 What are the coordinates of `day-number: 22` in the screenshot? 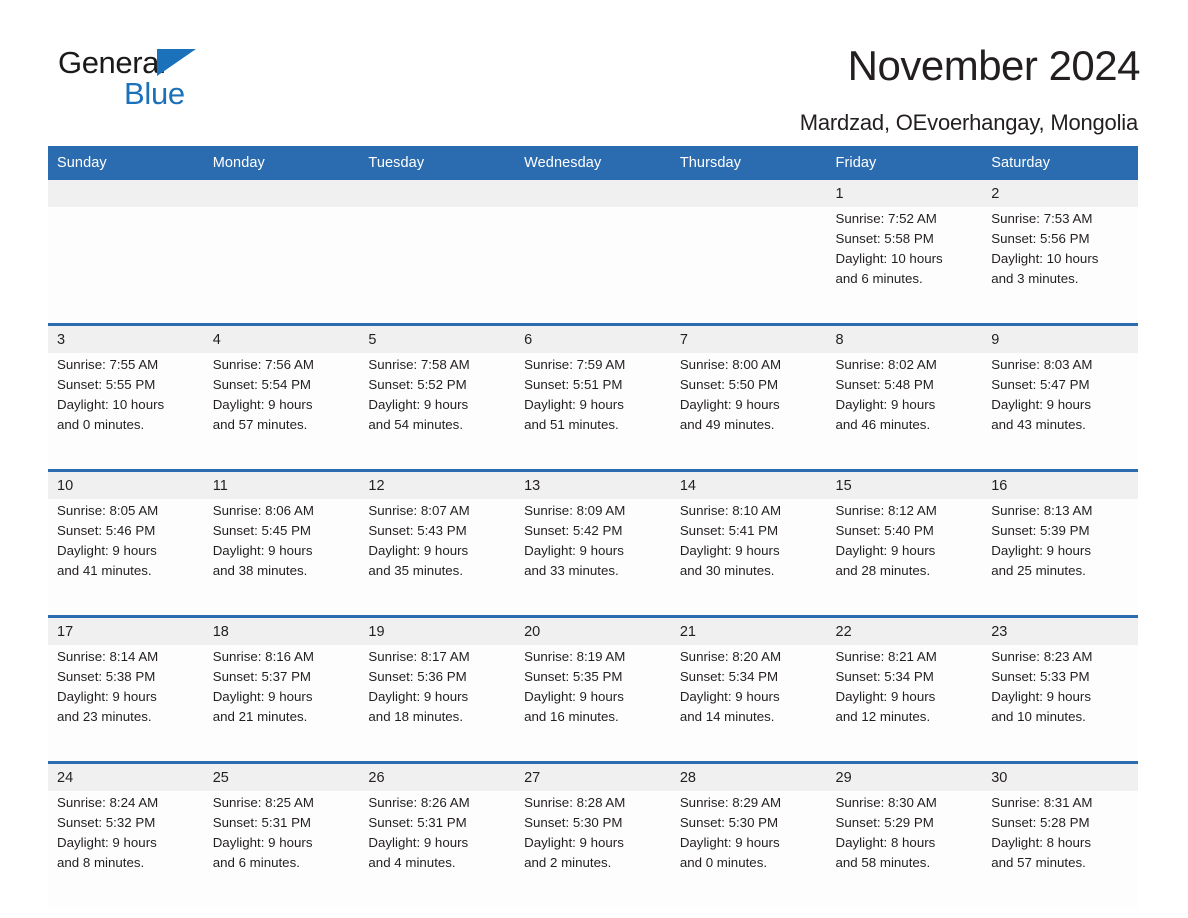 It's located at (904, 630).